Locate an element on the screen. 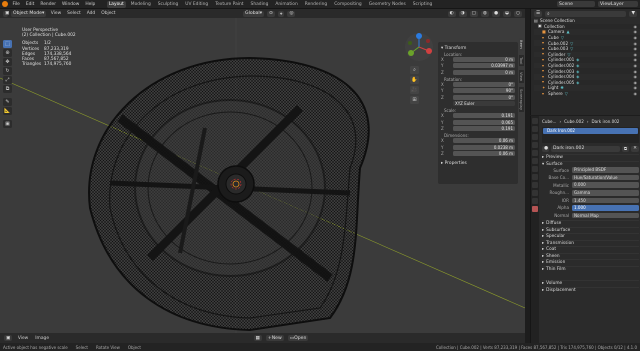 The image size is (640, 351). object-tab-icon is located at coordinates (535, 169).